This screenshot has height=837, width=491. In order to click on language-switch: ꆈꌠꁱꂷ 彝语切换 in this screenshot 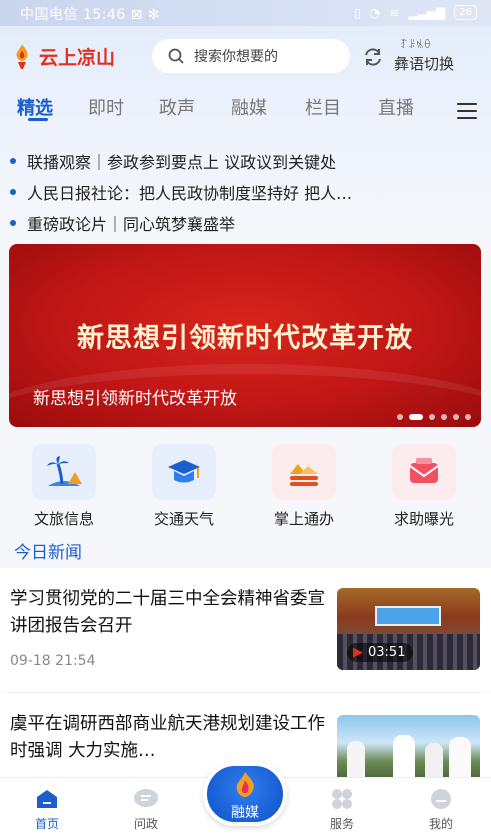, I will do `click(420, 58)`.